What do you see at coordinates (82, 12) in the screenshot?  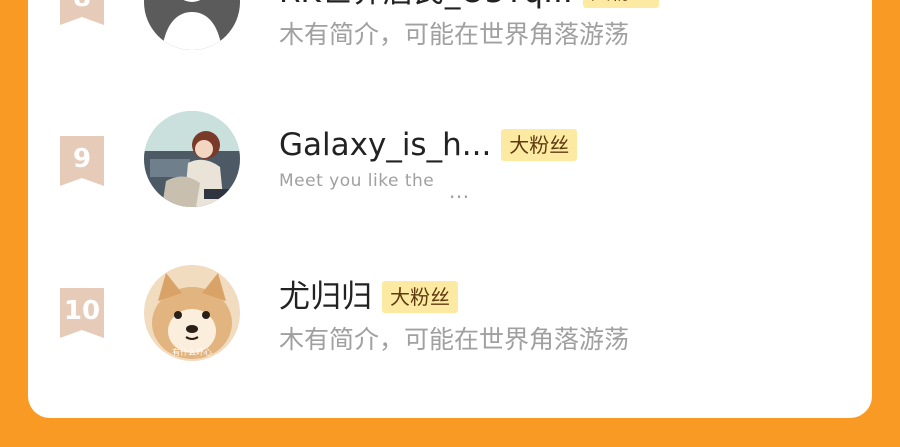 I see `rank-badge: 8` at bounding box center [82, 12].